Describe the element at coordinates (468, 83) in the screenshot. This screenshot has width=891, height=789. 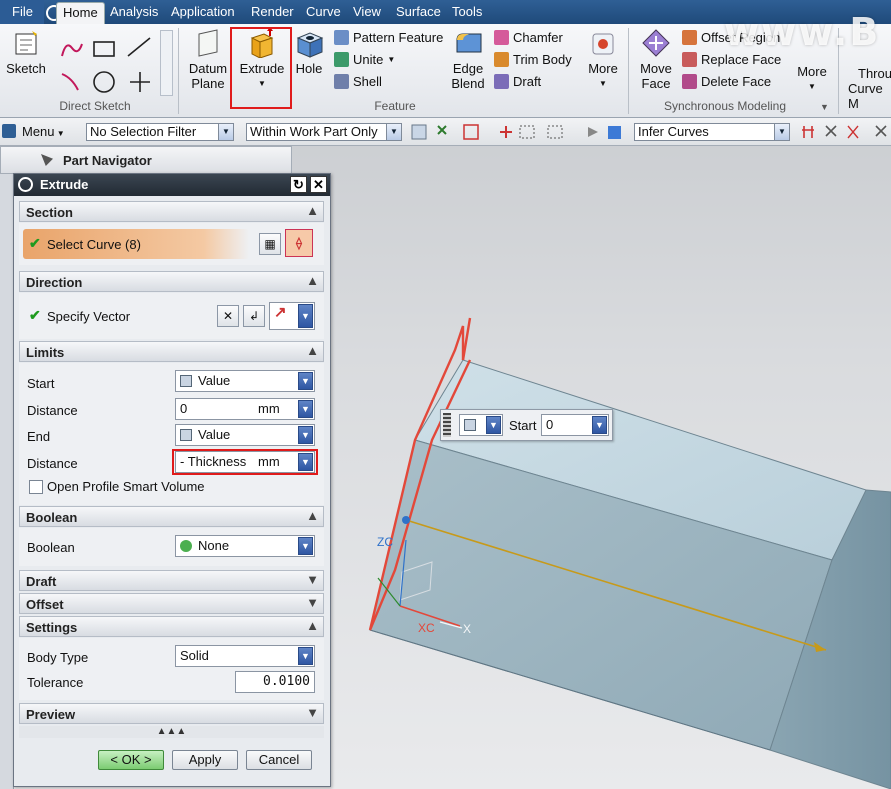
I see `edge-blend-label-2: Blend` at that location.